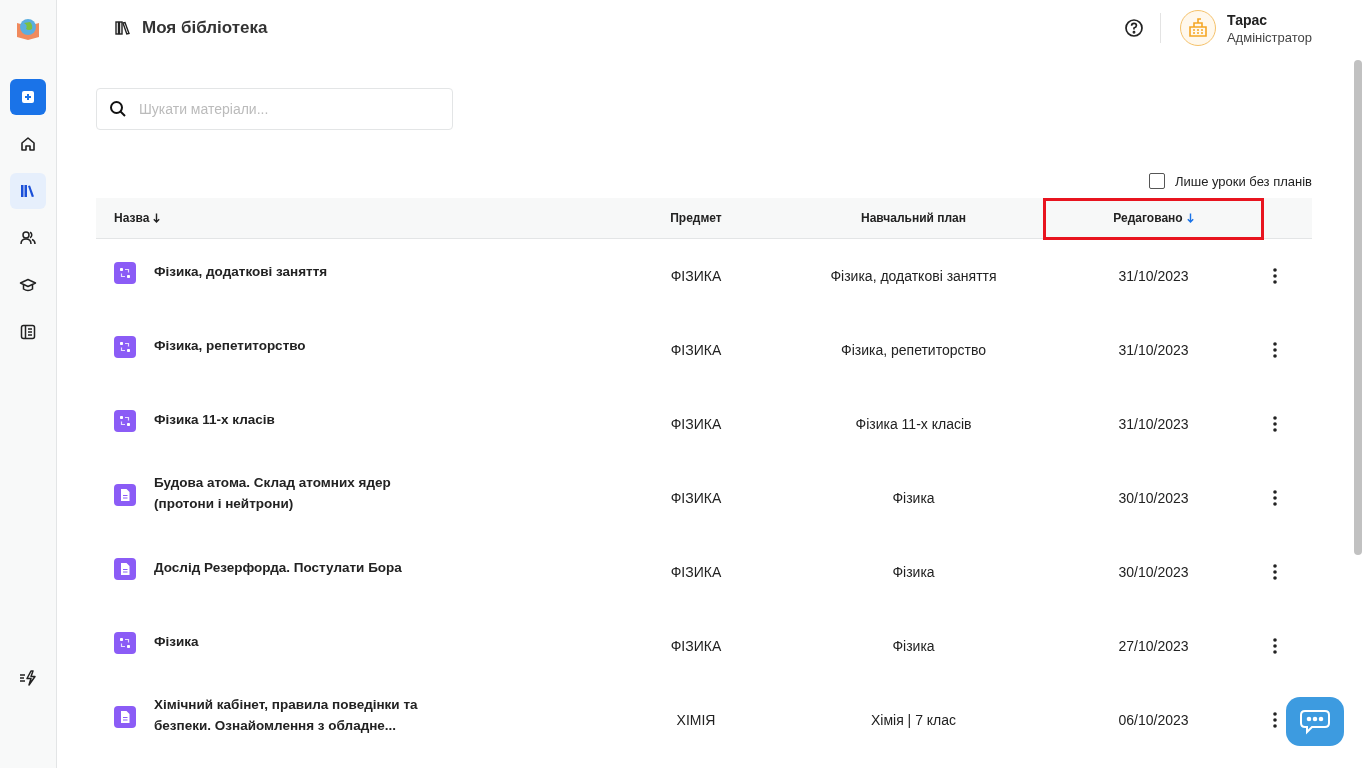  I want to click on column-header: Редаговано, so click(1148, 218).